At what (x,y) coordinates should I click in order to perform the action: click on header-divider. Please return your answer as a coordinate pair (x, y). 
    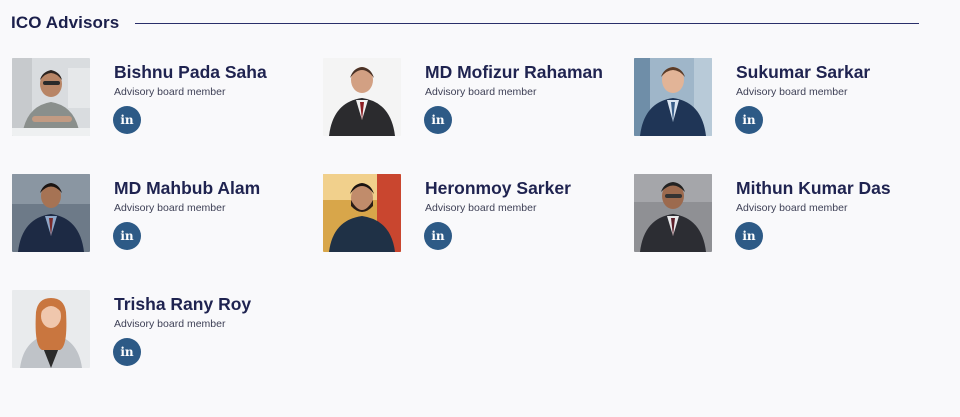
    Looking at the image, I should click on (527, 23).